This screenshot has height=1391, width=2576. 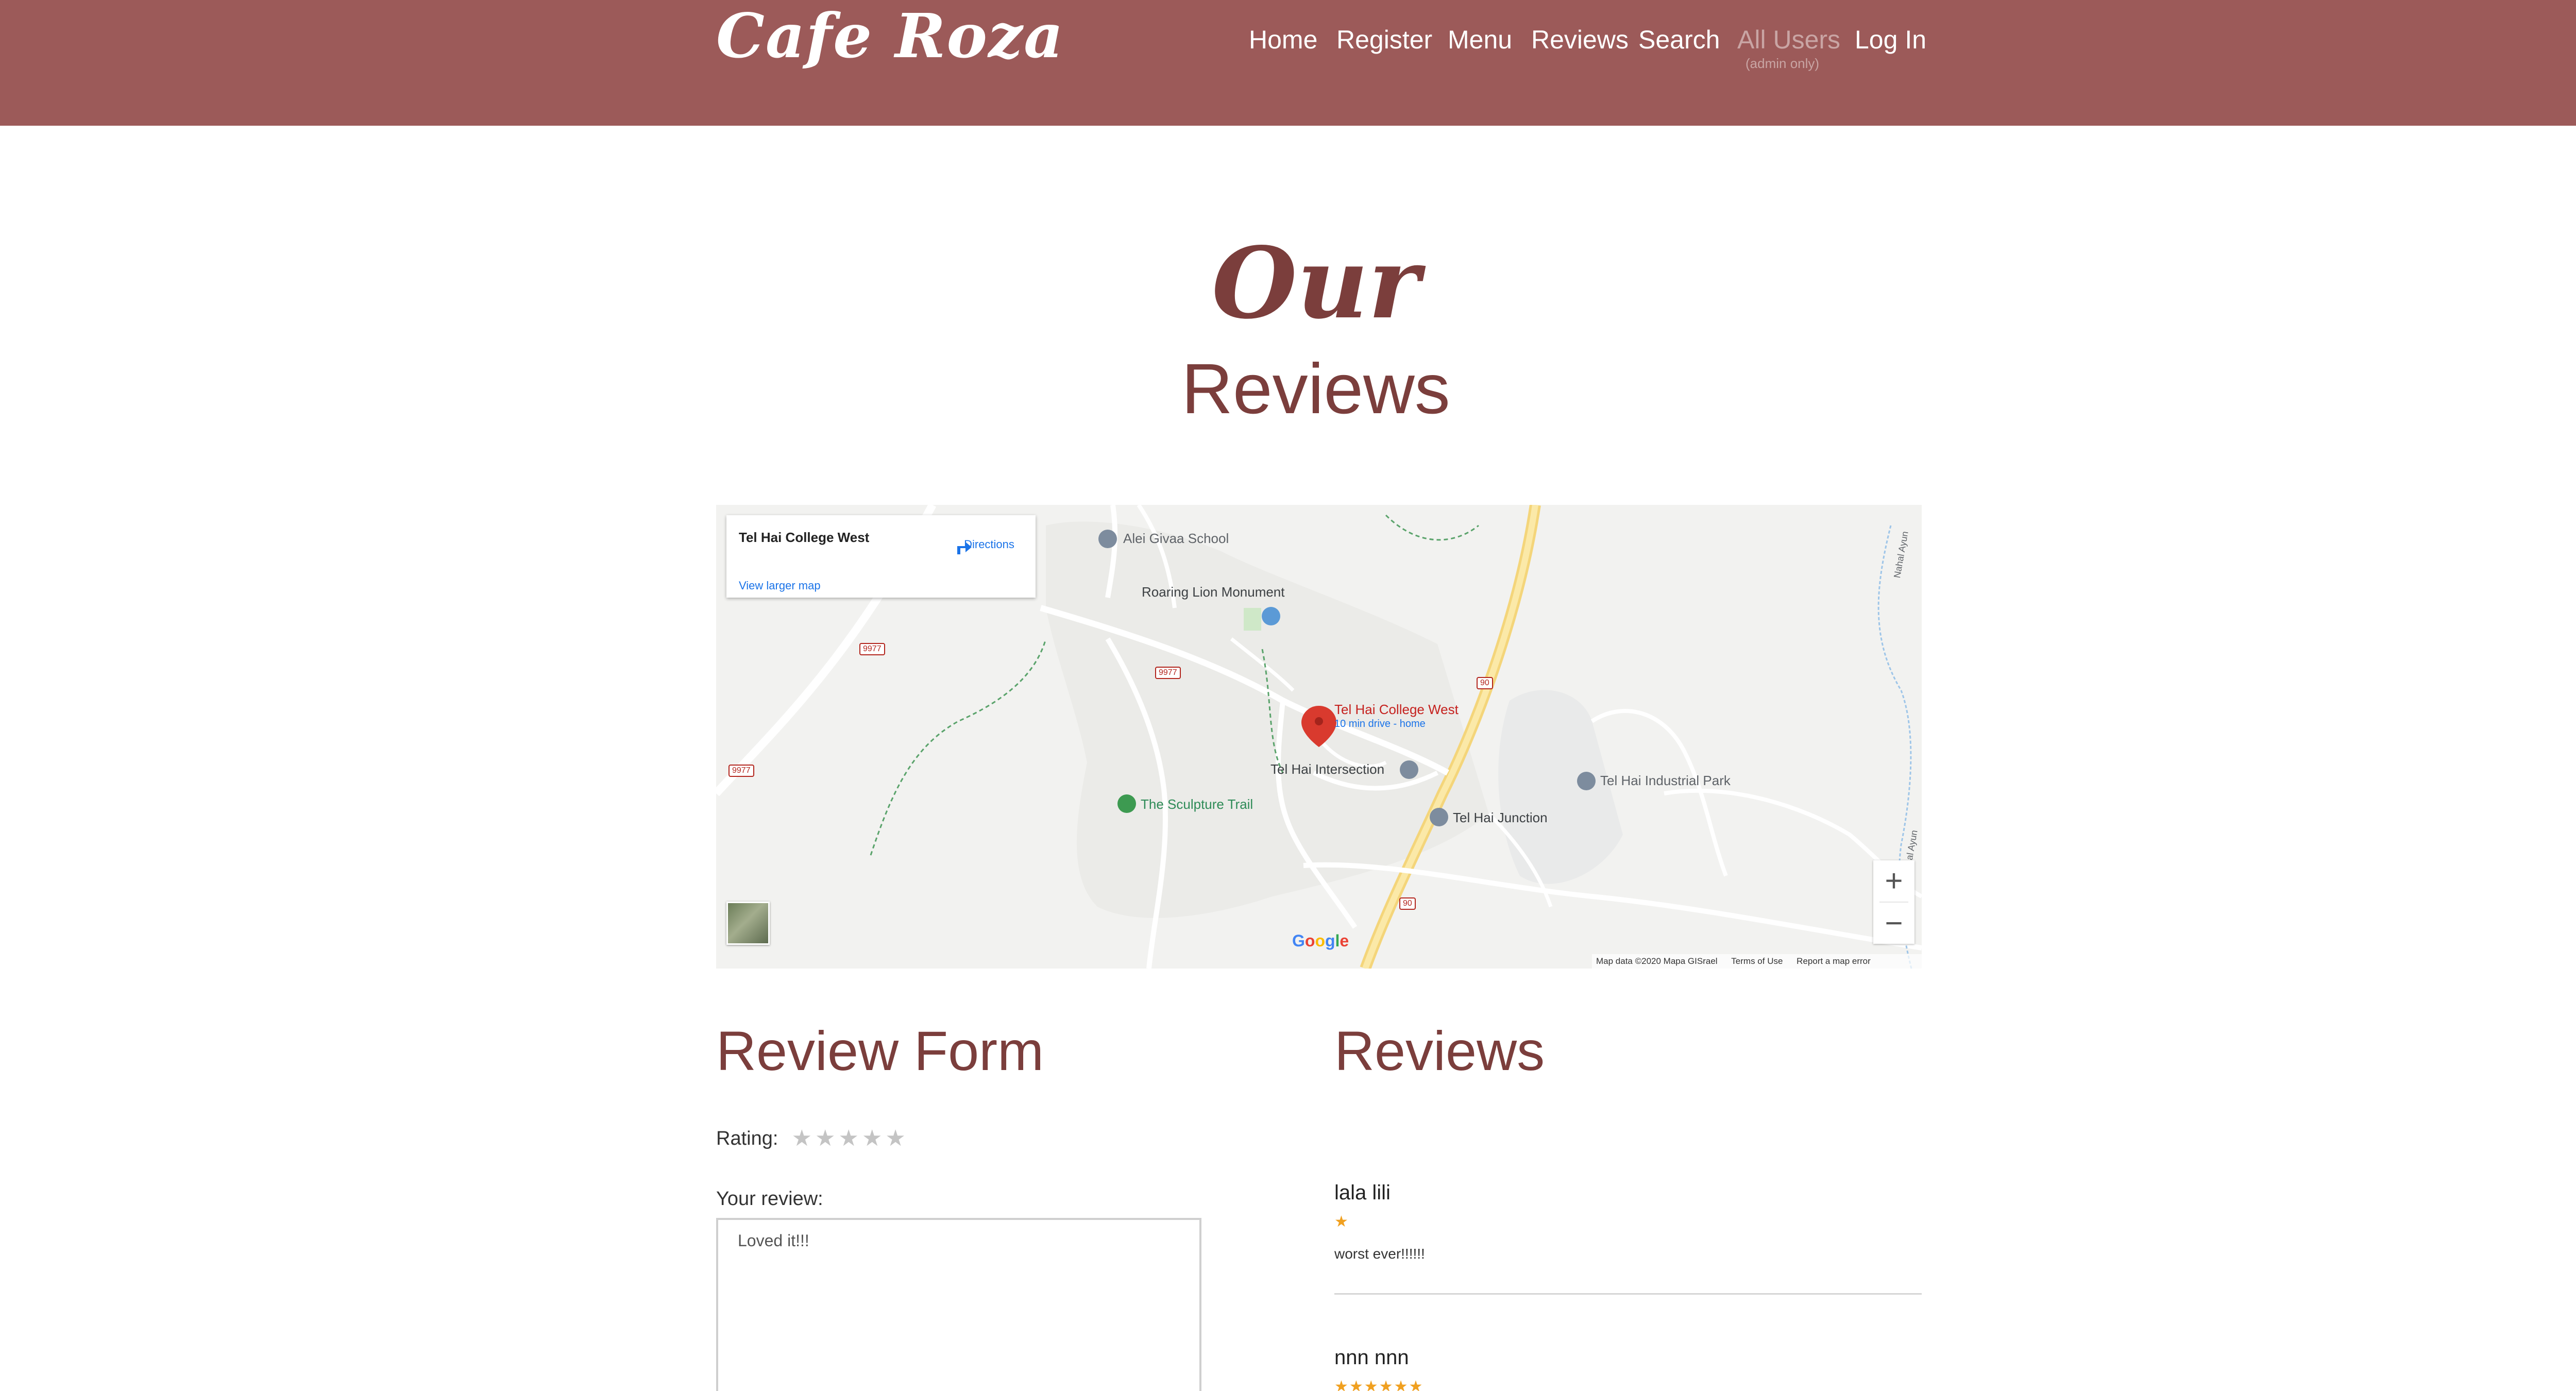 What do you see at coordinates (748, 923) in the screenshot?
I see `satellite-toggle` at bounding box center [748, 923].